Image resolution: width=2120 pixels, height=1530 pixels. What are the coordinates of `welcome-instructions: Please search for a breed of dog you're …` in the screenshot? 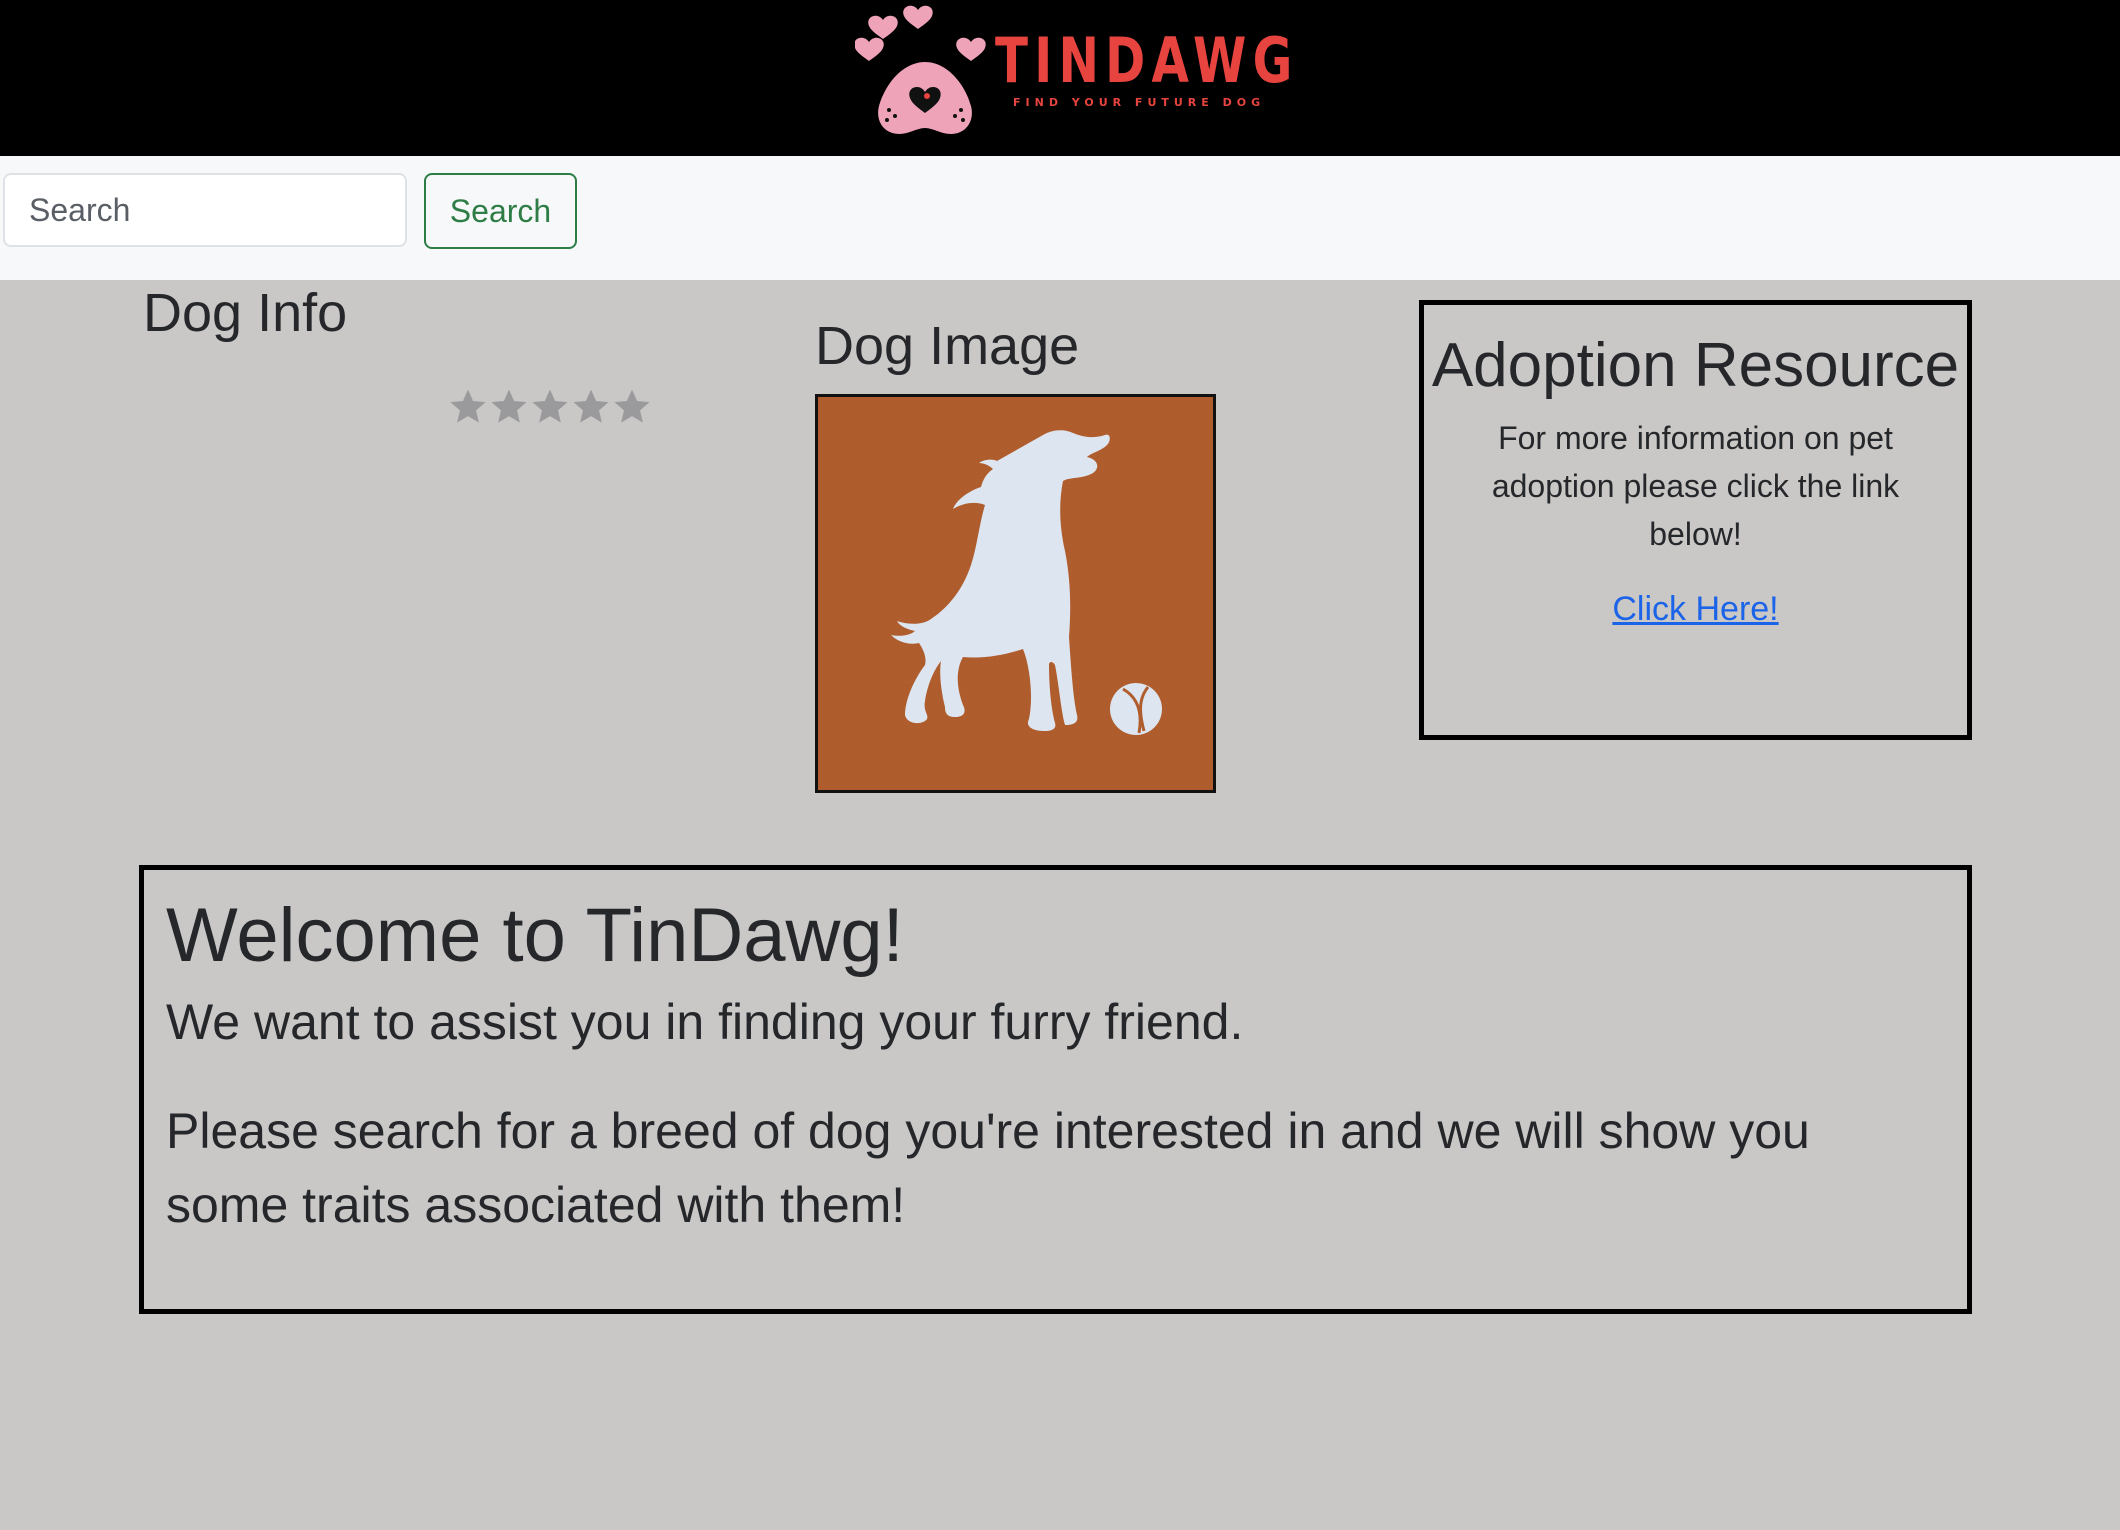 It's located at (988, 1168).